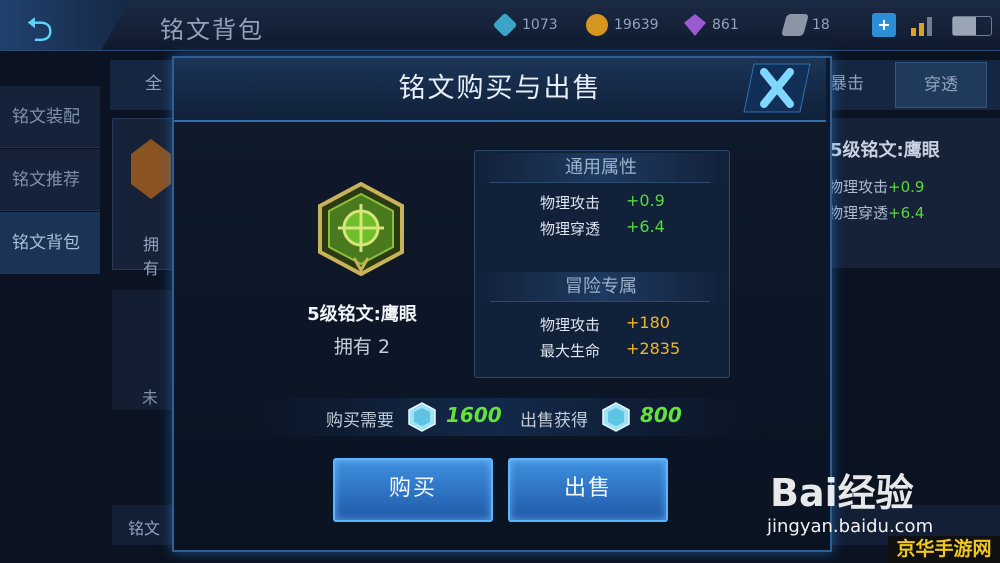 This screenshot has width=1000, height=563. I want to click on diamond-count: 861, so click(725, 25).